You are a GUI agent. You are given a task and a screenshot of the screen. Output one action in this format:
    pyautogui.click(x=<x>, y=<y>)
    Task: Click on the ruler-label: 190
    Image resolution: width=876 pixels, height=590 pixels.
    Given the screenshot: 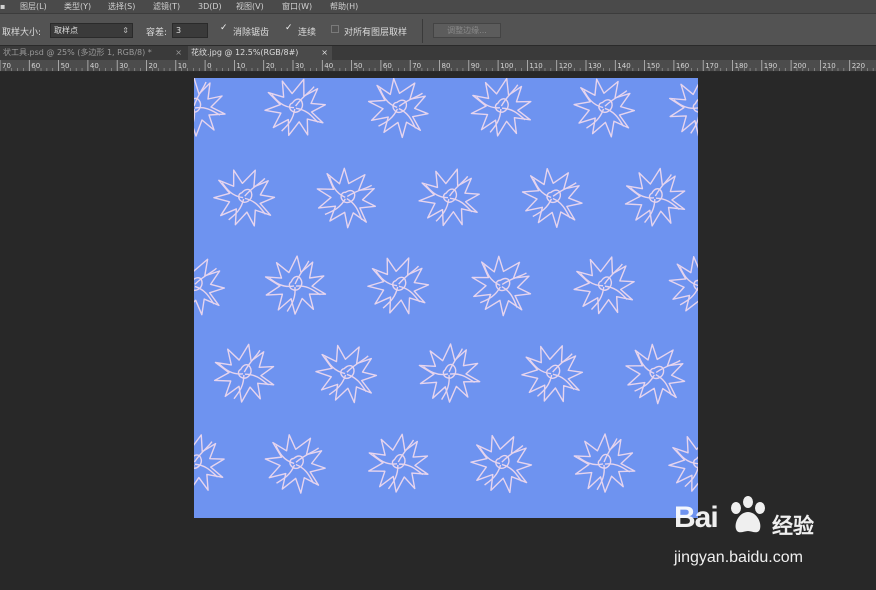 What is the action you would take?
    pyautogui.click(x=770, y=66)
    